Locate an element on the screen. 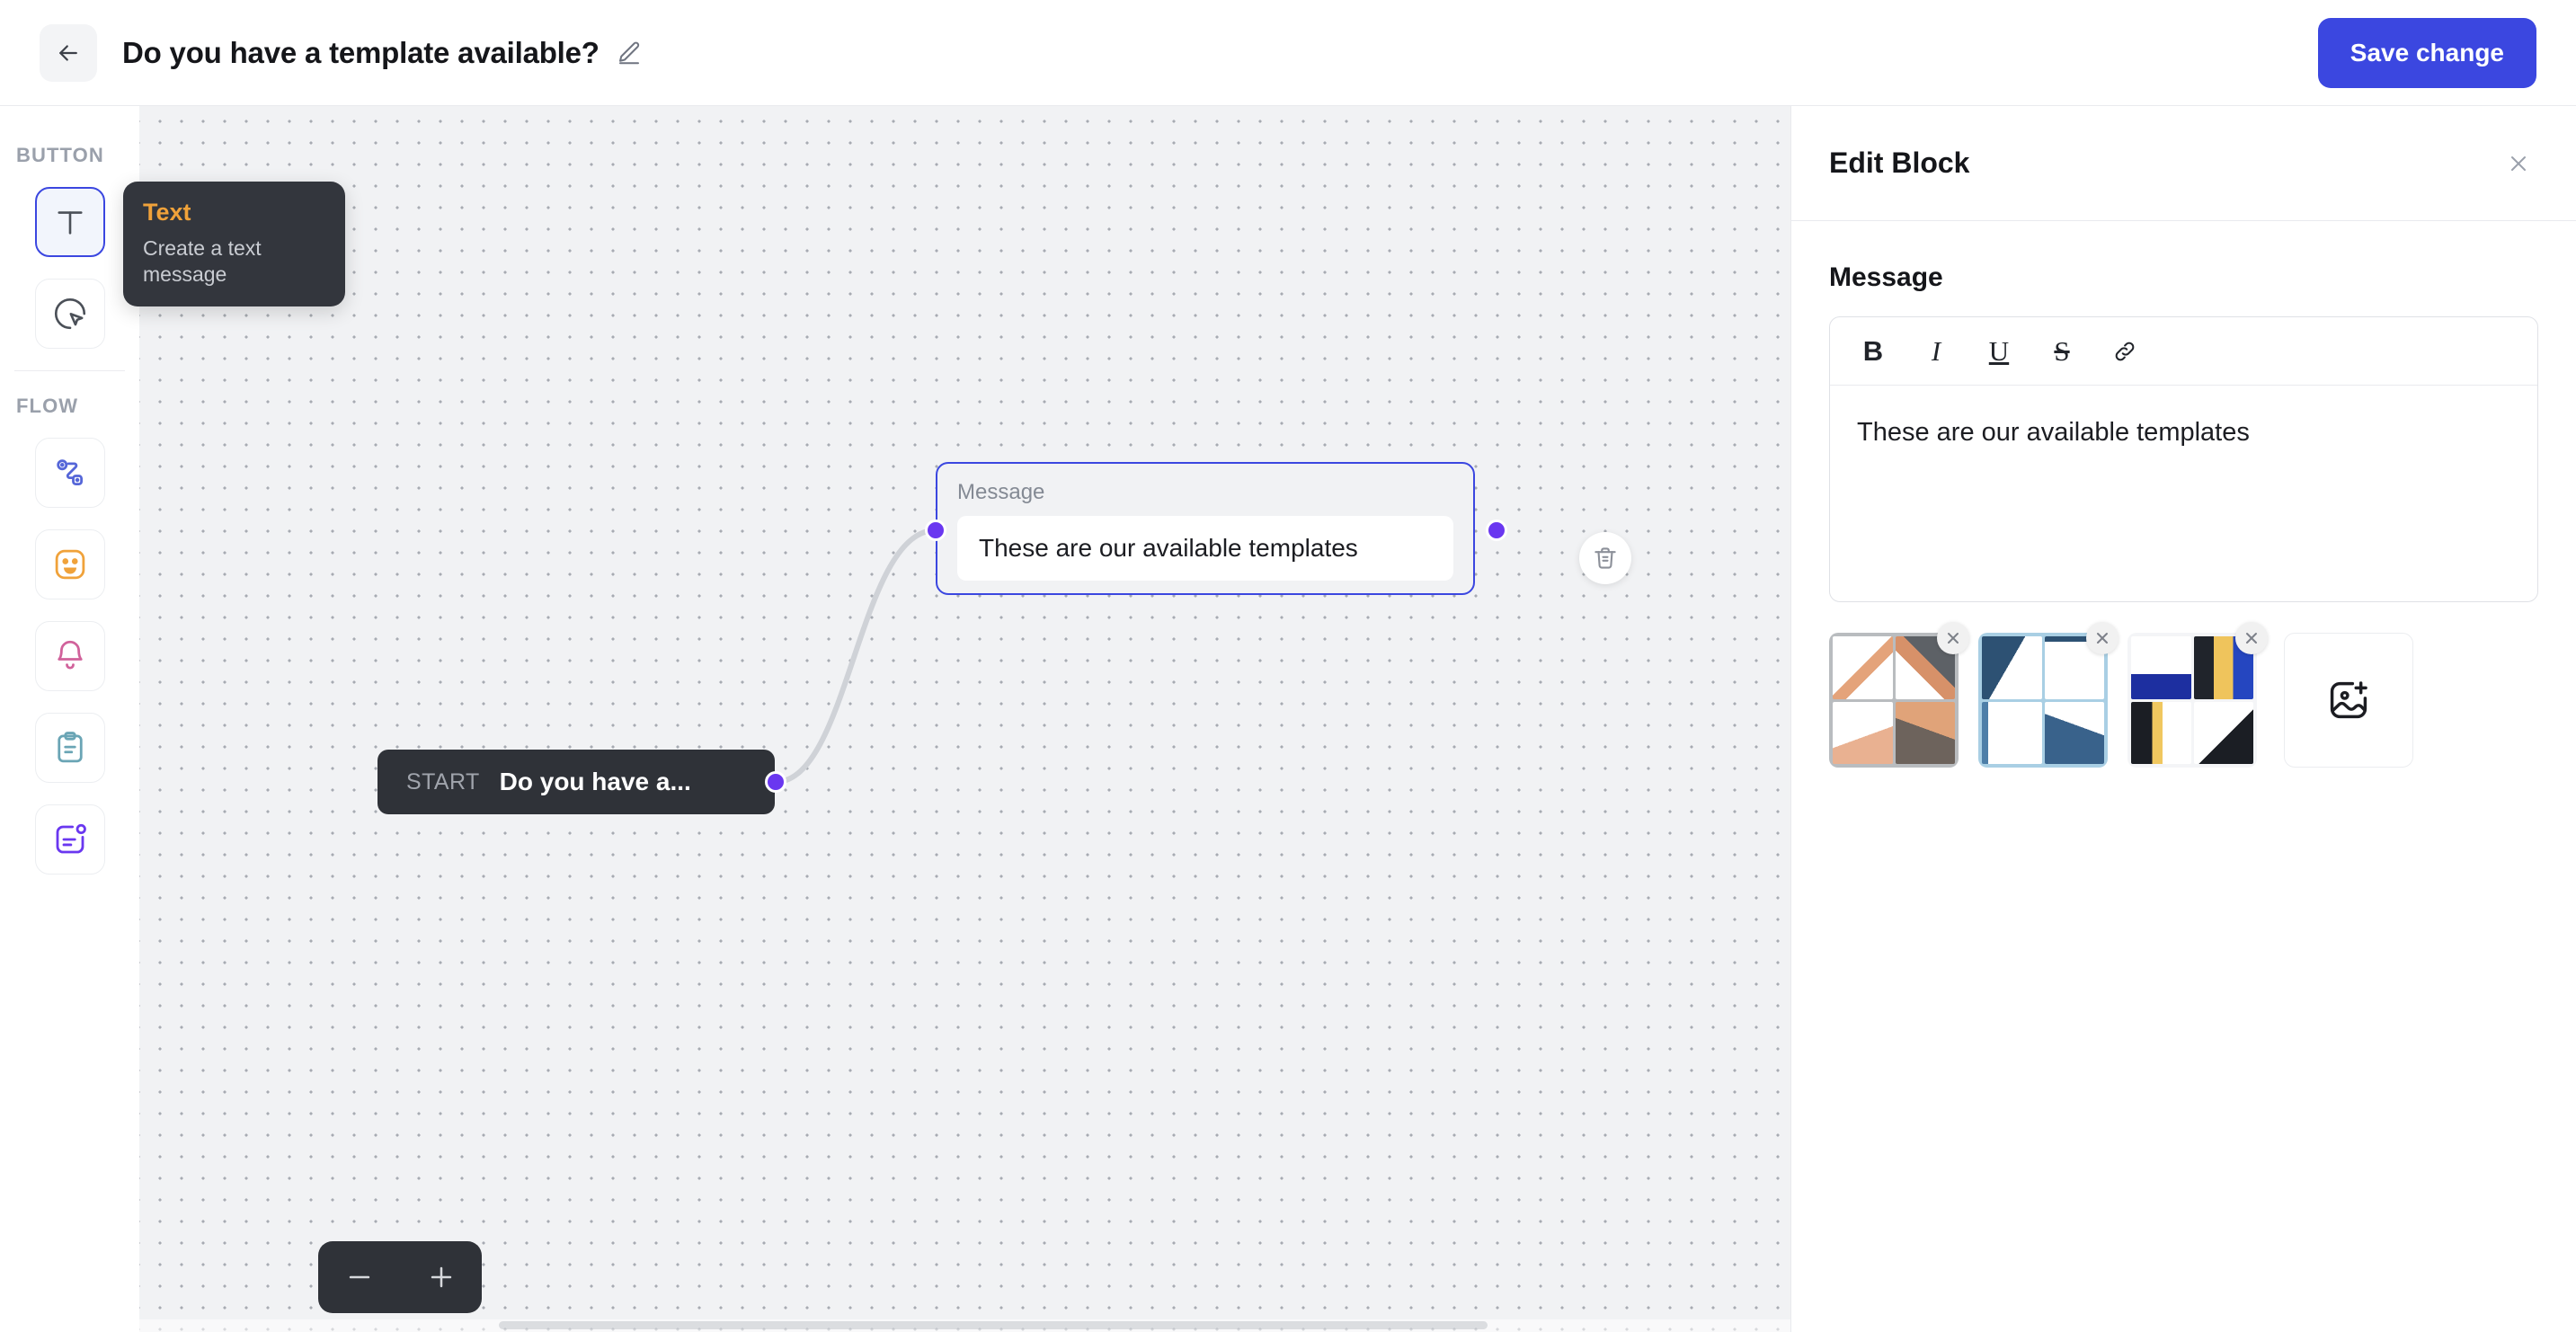  sidebar-item-flow-tool is located at coordinates (69, 473).